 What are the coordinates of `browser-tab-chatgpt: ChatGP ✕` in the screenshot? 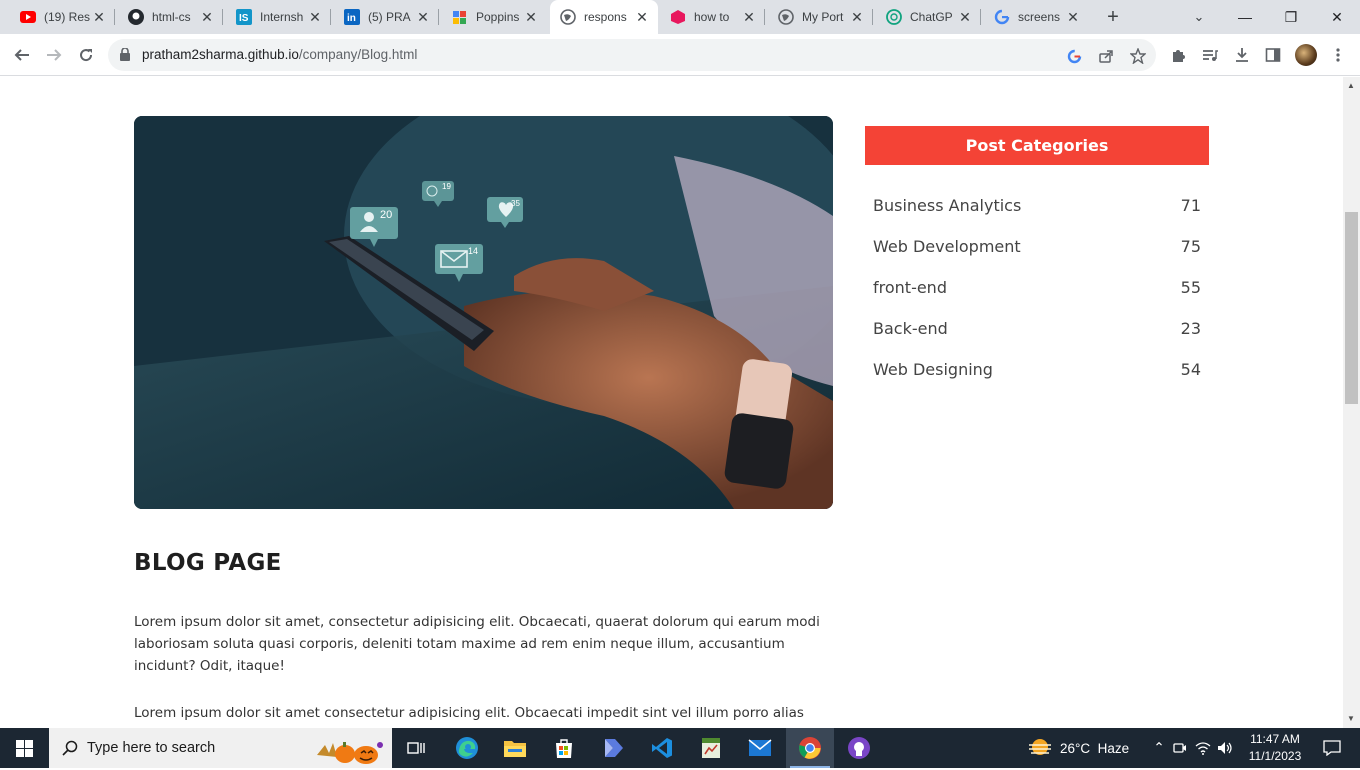 It's located at (928, 17).